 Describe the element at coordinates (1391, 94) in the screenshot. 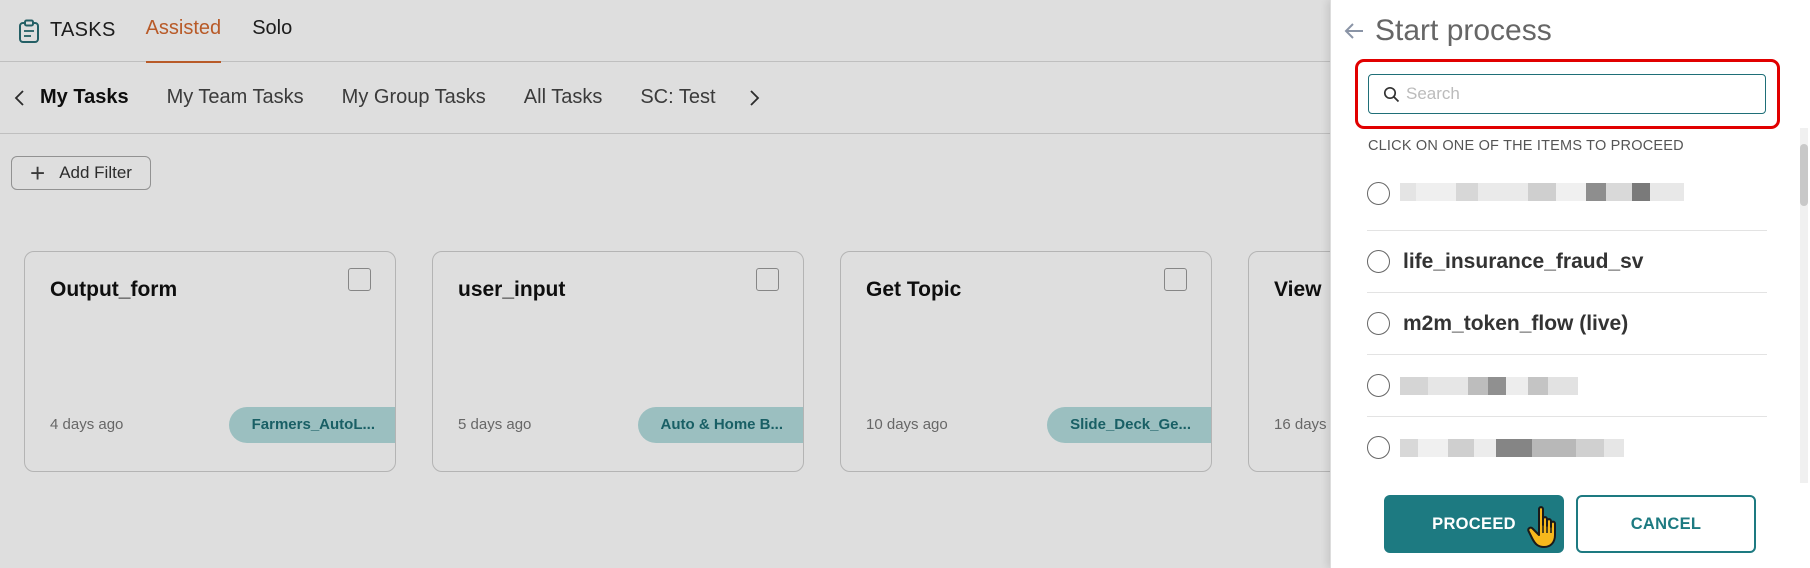

I see `search-icon` at that location.